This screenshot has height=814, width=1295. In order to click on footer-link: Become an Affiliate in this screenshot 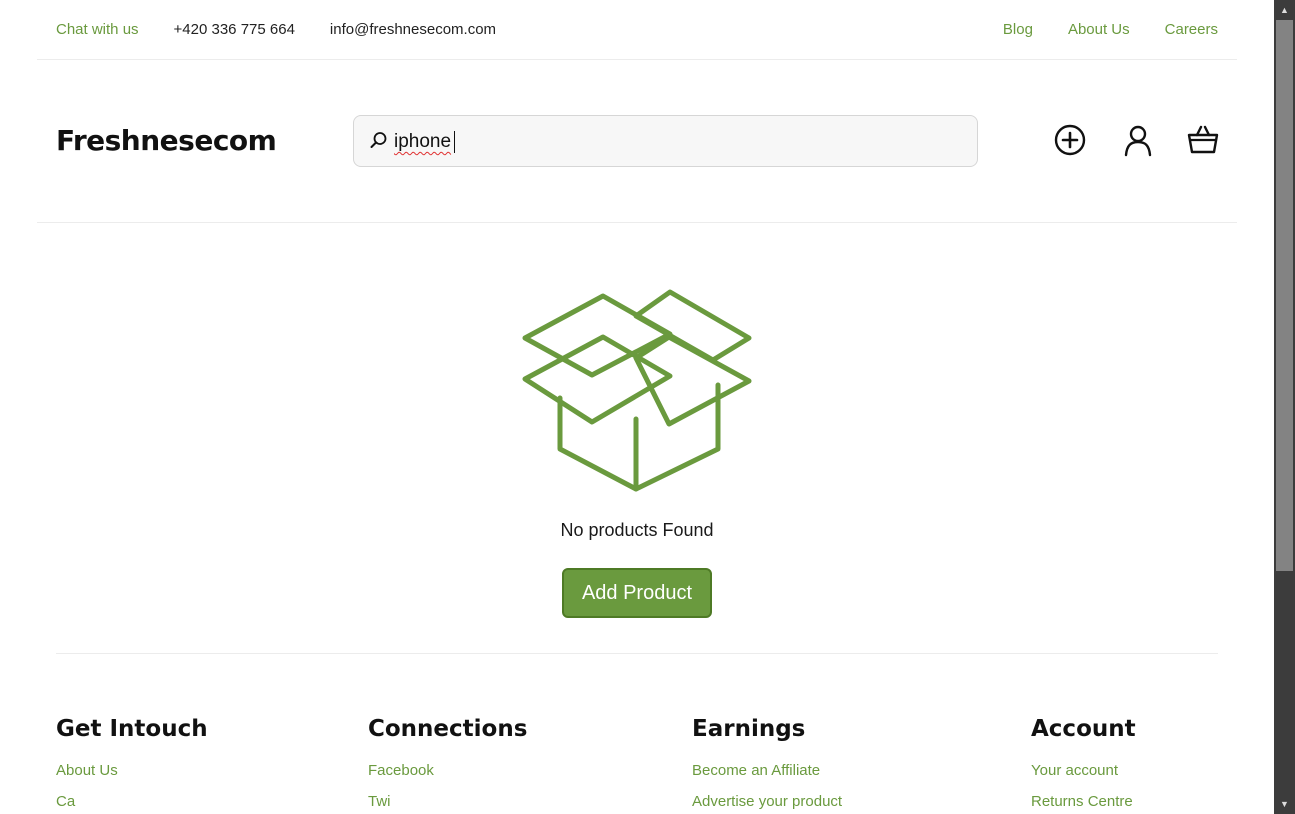, I will do `click(767, 770)`.